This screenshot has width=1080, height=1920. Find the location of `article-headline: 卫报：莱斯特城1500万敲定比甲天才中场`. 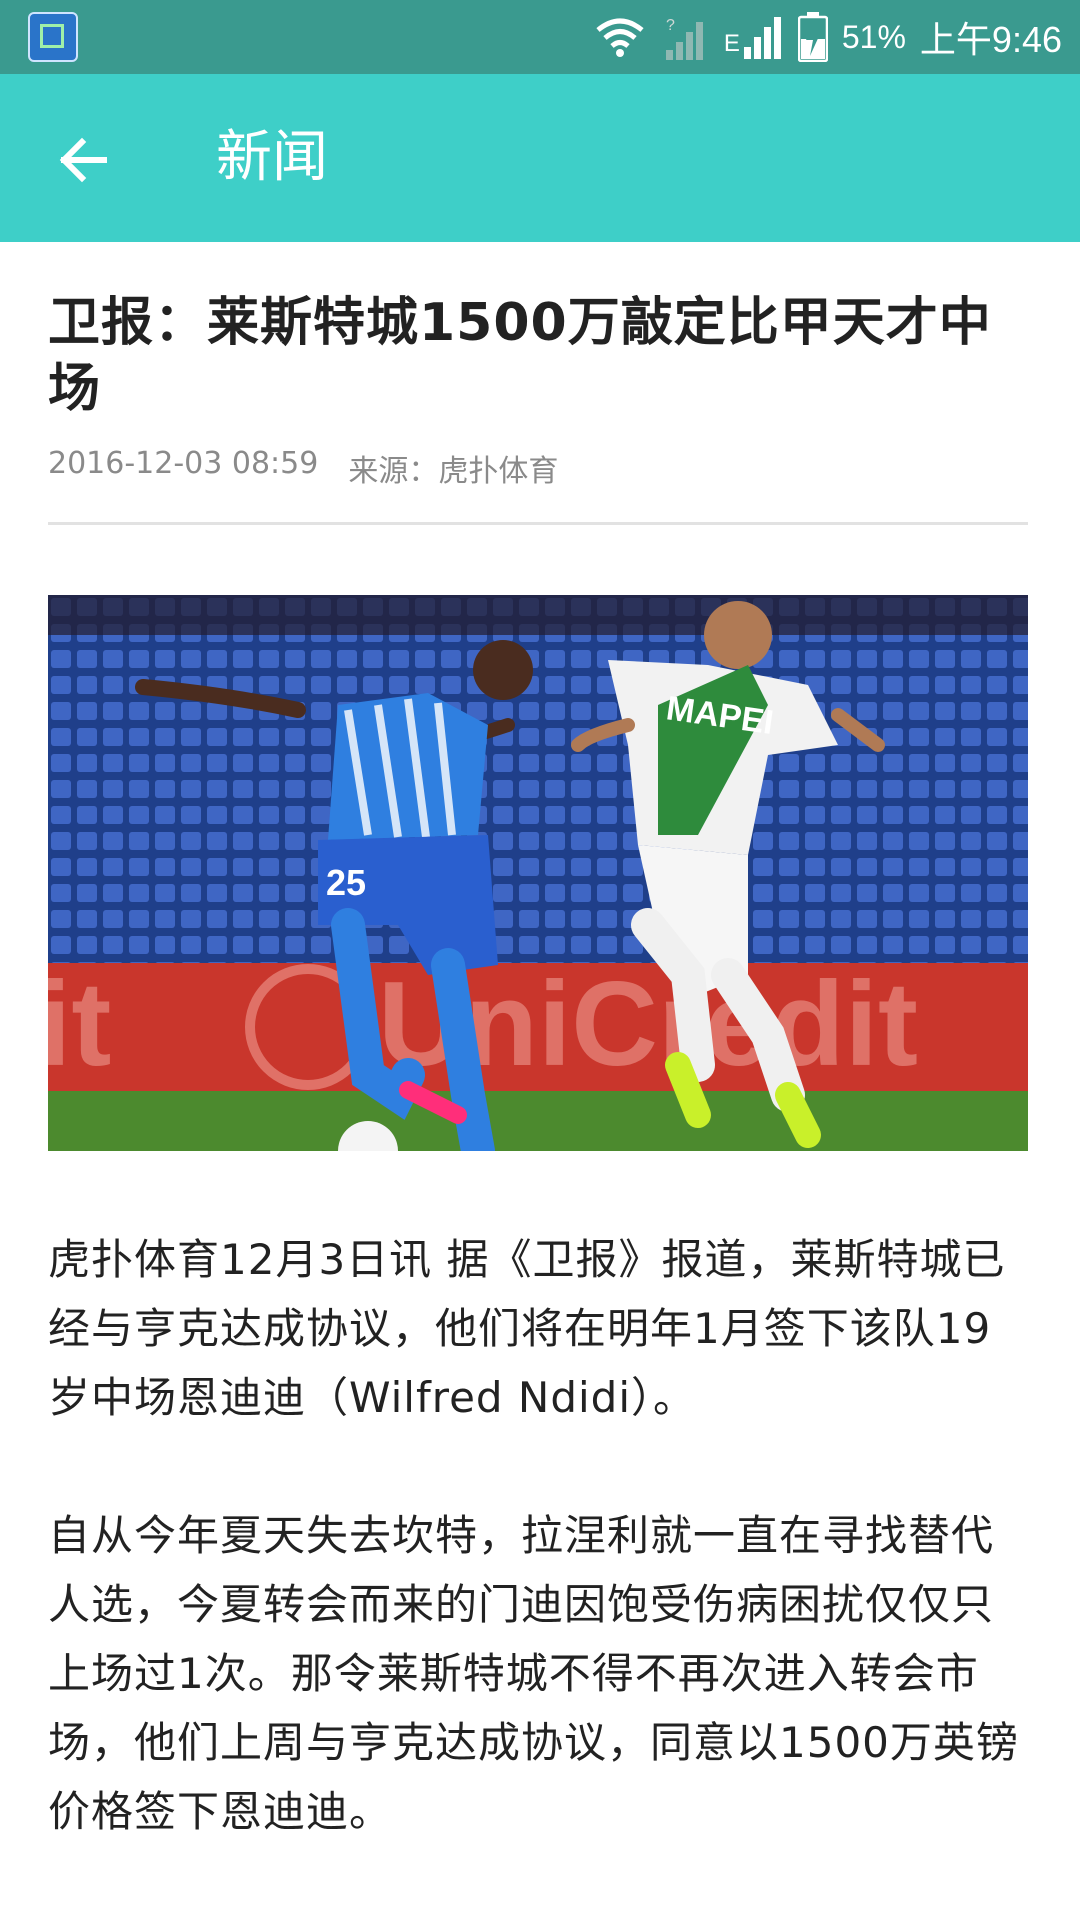

article-headline: 卫报：莱斯特城1500万敲定比甲天才中场 is located at coordinates (520, 356).